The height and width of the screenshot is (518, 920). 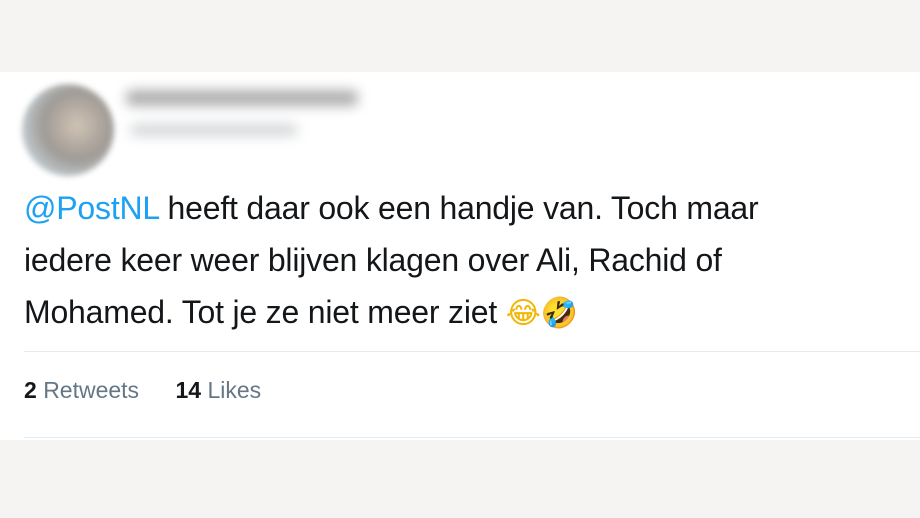 What do you see at coordinates (523, 313) in the screenshot?
I see `tears-of-joy-emoji-icon: 😂` at bounding box center [523, 313].